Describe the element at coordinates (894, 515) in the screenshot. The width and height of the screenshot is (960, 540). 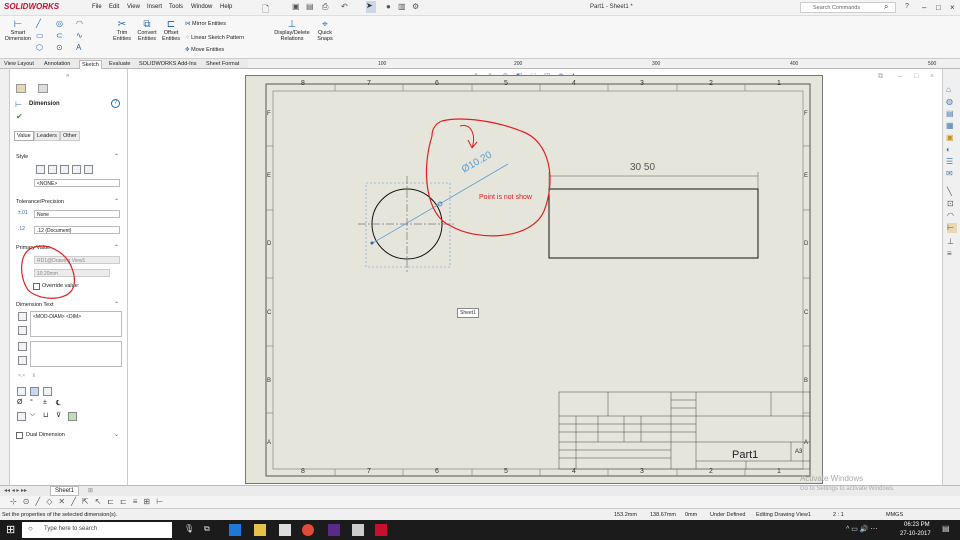
I see `status-units: MMGS` at that location.